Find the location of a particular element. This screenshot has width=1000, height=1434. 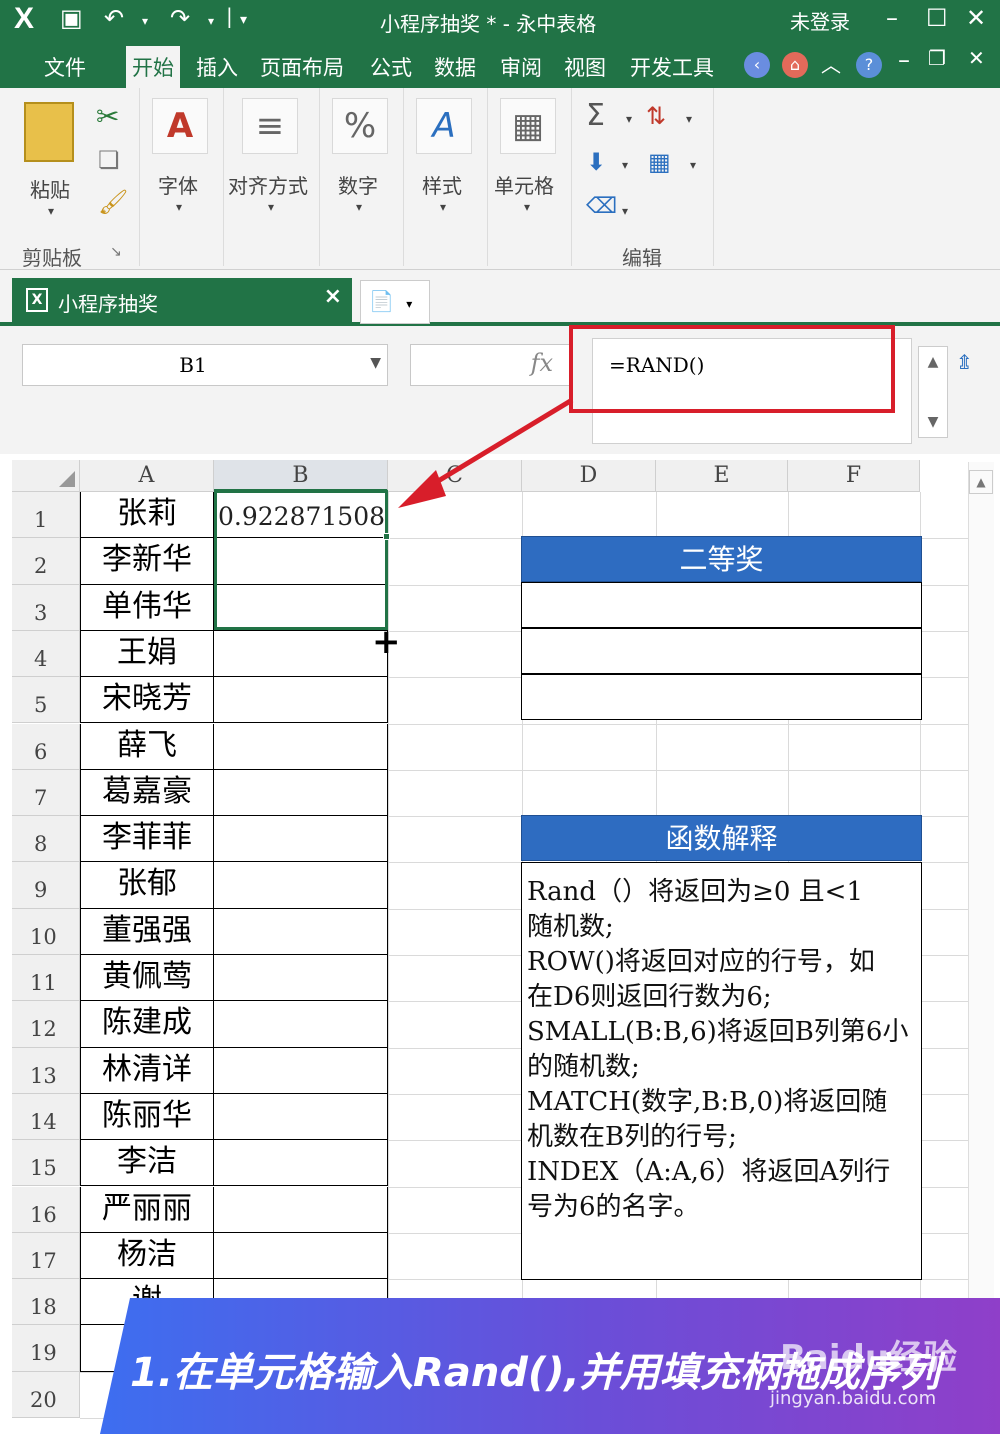

arrow-shaft is located at coordinates (496, 446).